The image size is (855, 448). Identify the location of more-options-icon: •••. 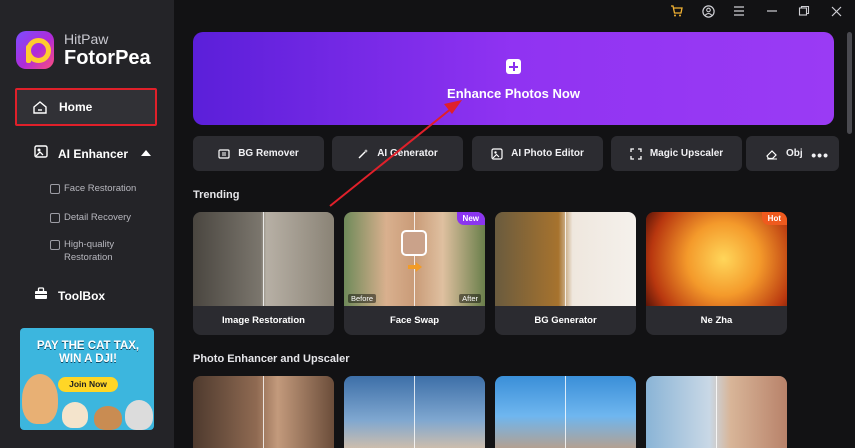
(820, 155).